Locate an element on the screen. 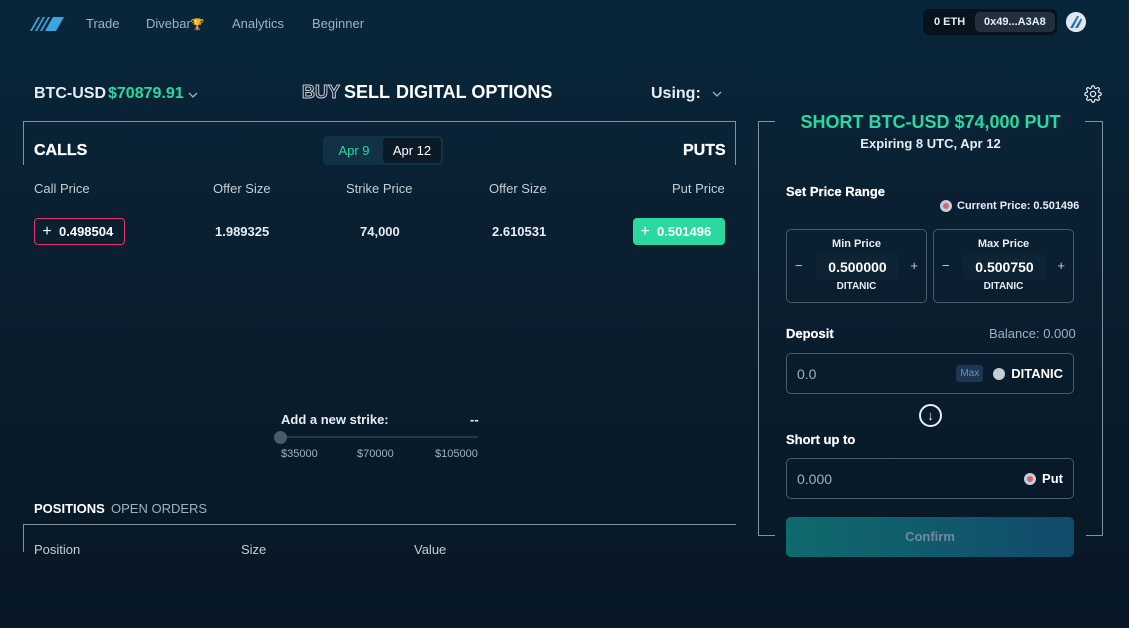  max-decrement-button: − is located at coordinates (946, 265).